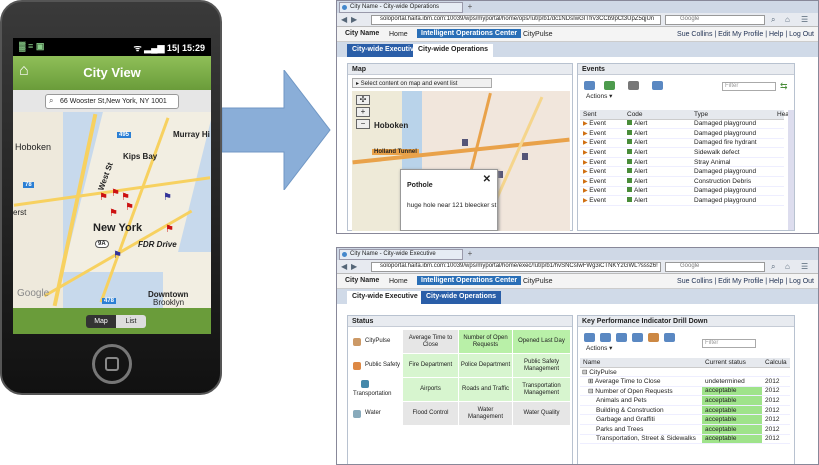 The width and height of the screenshot is (819, 465). I want to click on address-input: ⌕ 66 Wooster St,New York, NY 1001, so click(112, 101).